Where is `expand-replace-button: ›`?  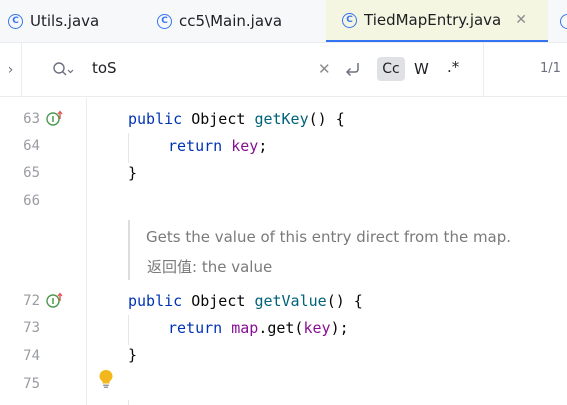 expand-replace-button: › is located at coordinates (11, 69).